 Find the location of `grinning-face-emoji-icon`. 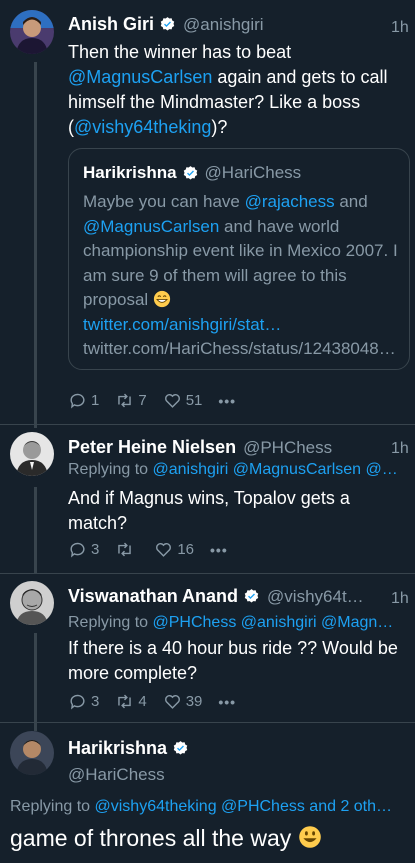

grinning-face-emoji-icon is located at coordinates (162, 299).